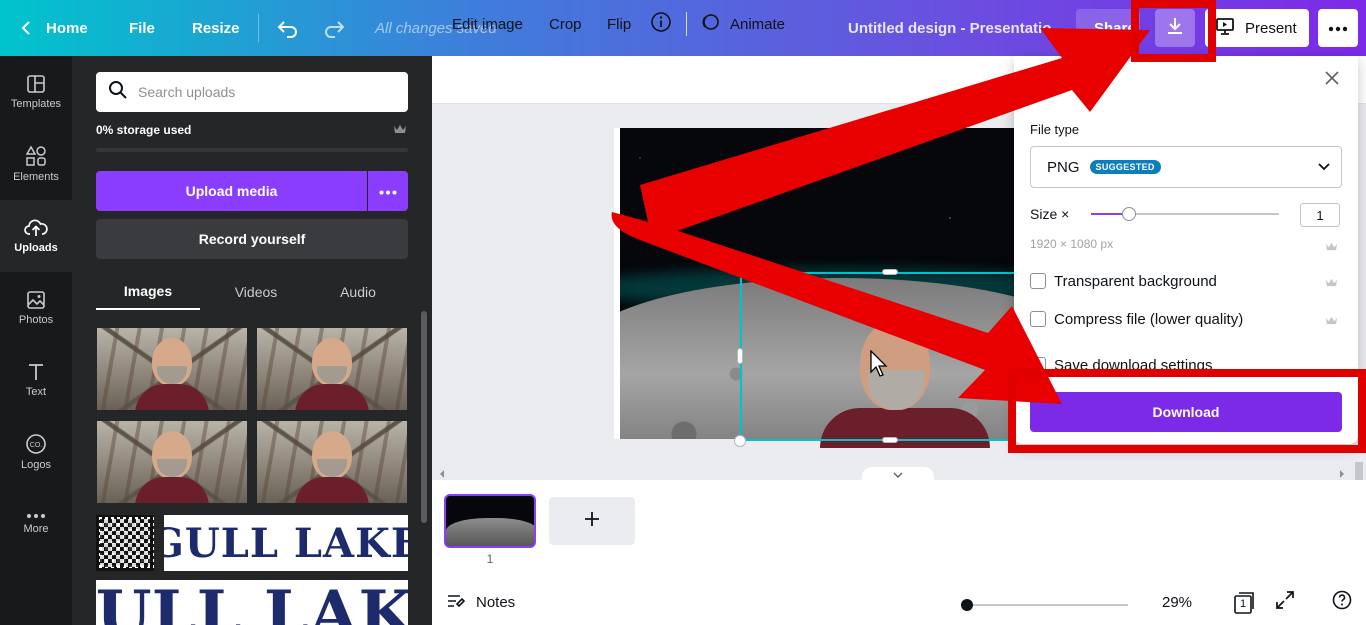  I want to click on info-button, so click(661, 24).